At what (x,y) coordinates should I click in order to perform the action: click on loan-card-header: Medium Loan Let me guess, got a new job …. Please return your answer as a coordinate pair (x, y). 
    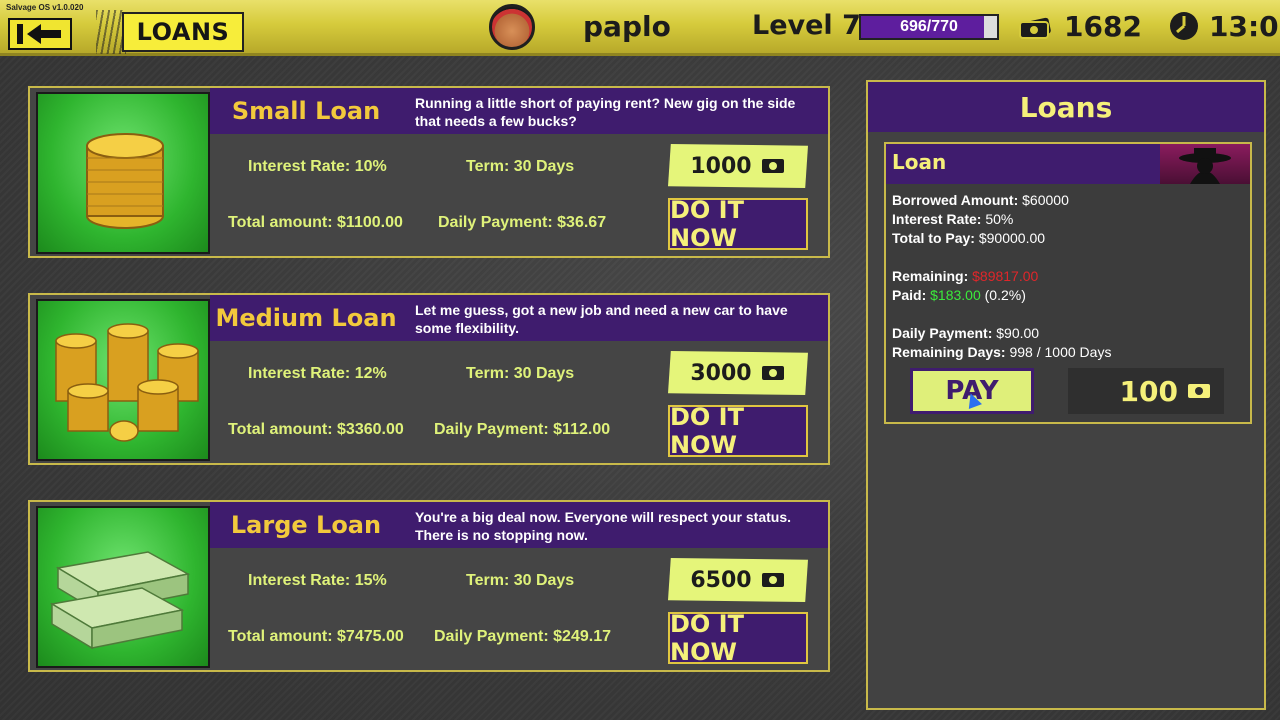
    Looking at the image, I should click on (519, 318).